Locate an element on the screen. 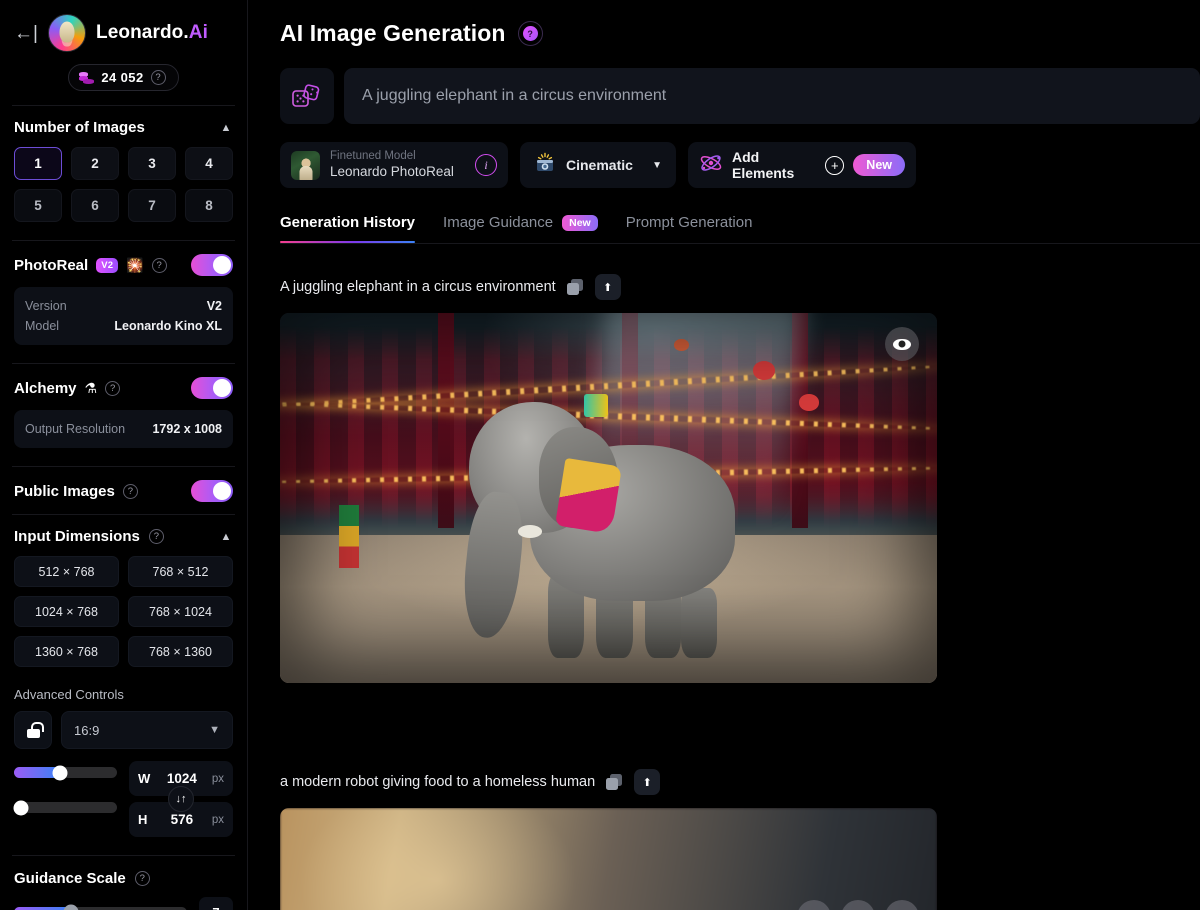 The height and width of the screenshot is (910, 1200). page-title: AI Image Generation is located at coordinates (393, 33).